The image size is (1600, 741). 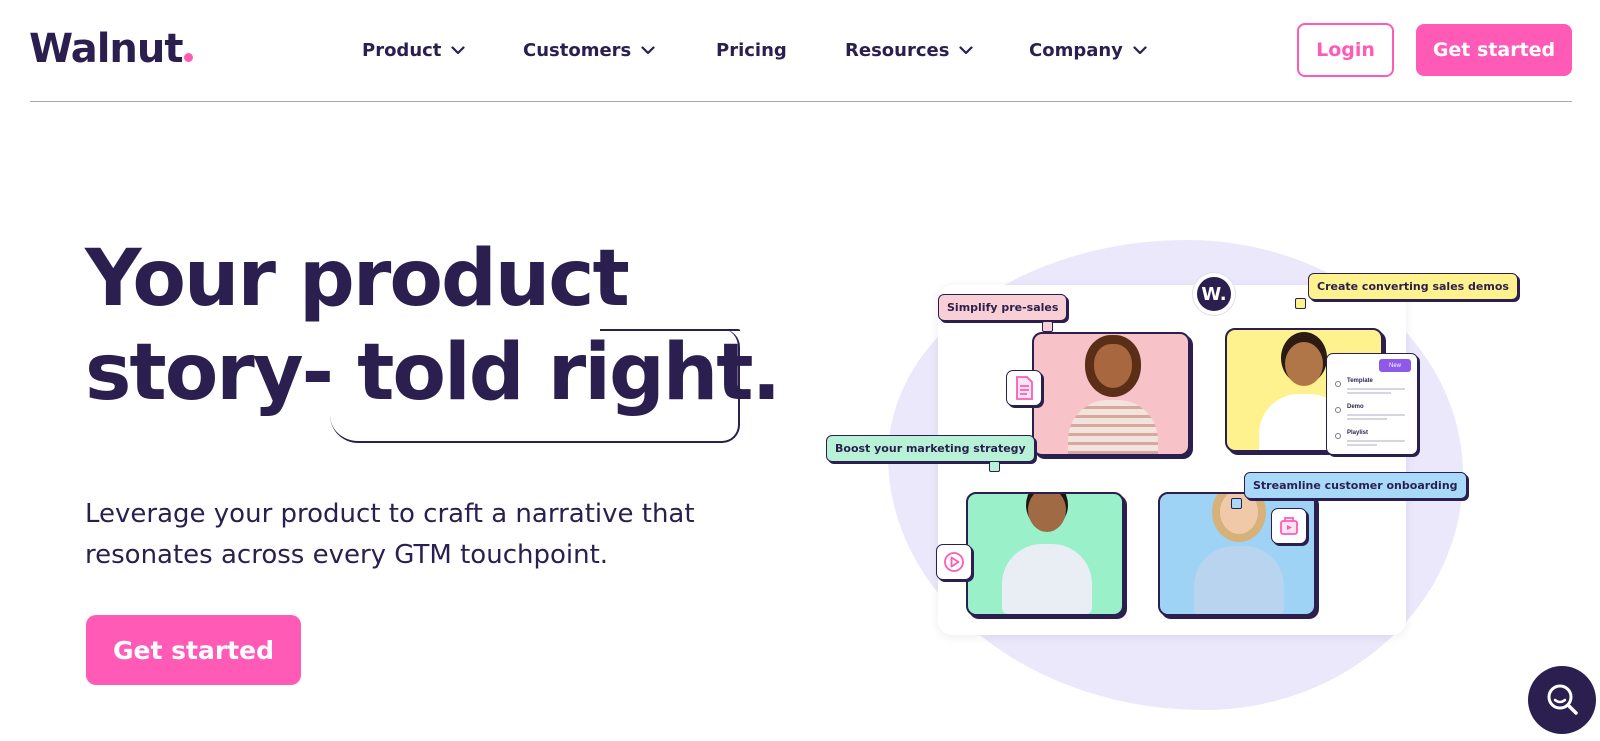 What do you see at coordinates (1358, 433) in the screenshot?
I see `mini-row-title: Playlist` at bounding box center [1358, 433].